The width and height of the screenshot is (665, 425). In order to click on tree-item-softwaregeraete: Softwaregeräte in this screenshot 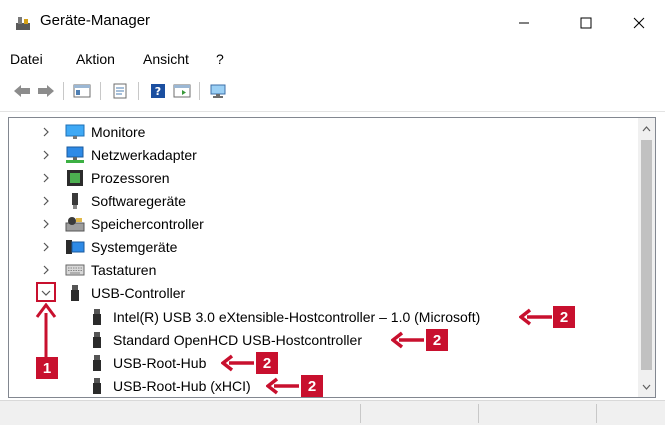, I will do `click(112, 200)`.